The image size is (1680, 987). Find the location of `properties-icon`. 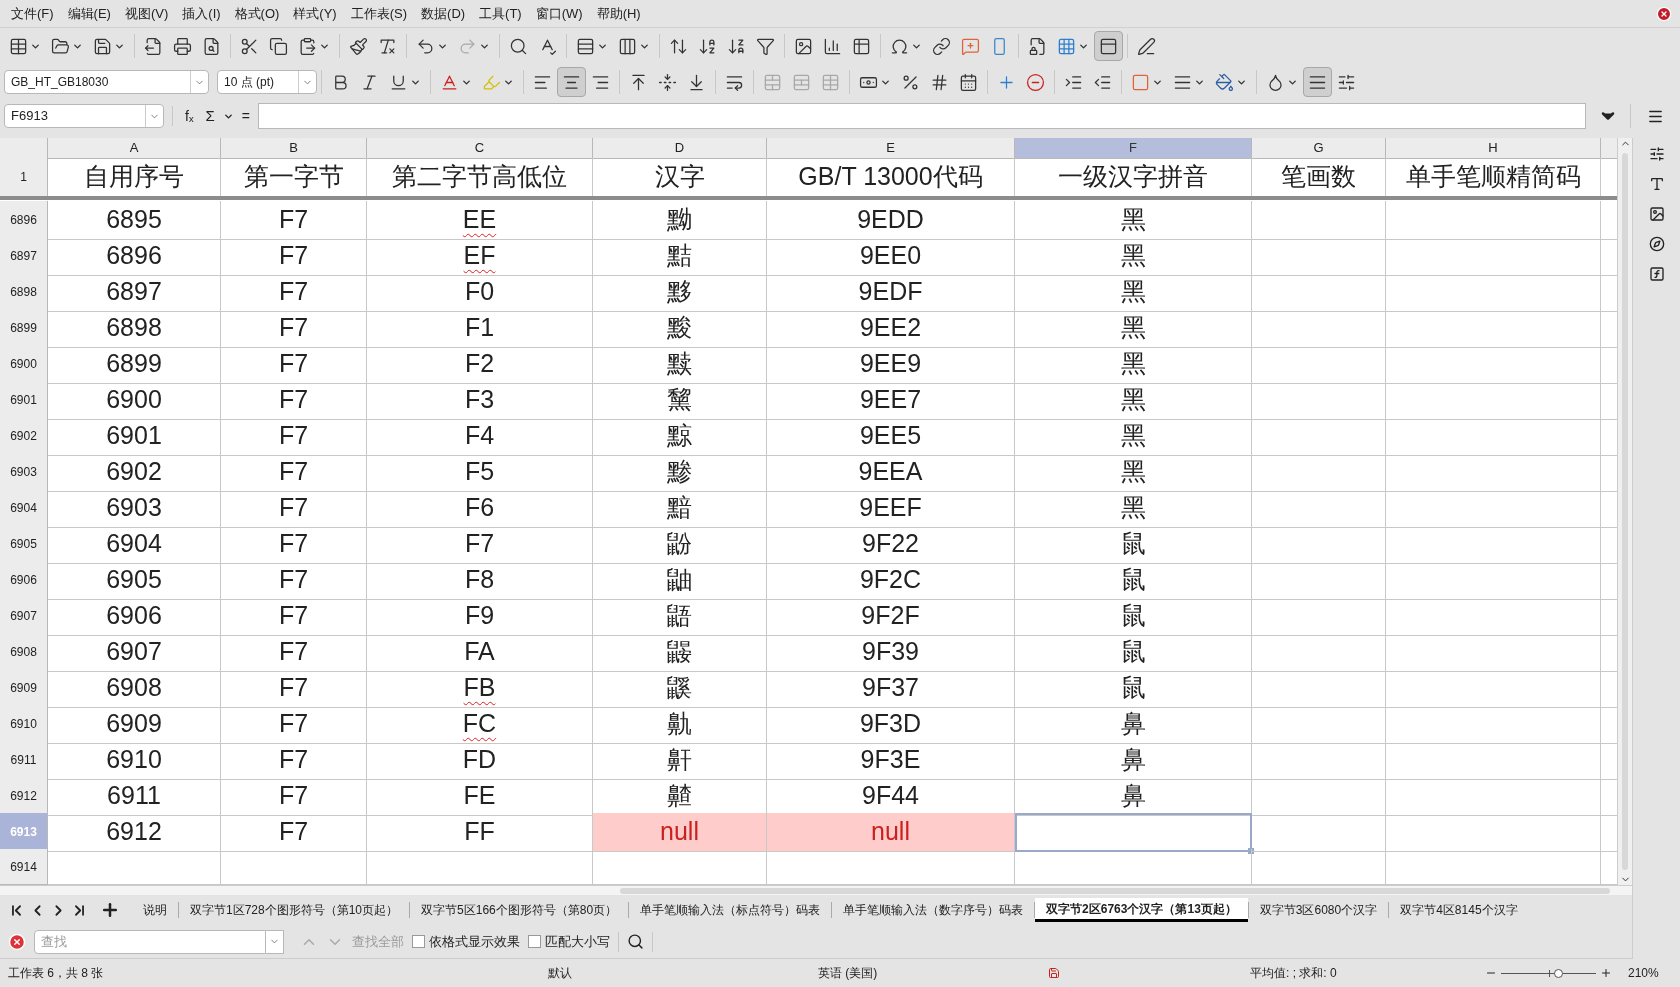

properties-icon is located at coordinates (1656, 154).